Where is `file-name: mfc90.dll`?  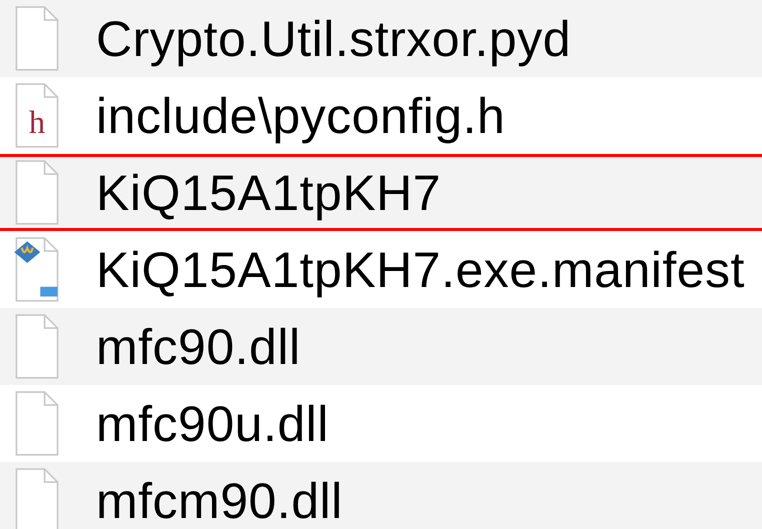
file-name: mfc90.dll is located at coordinates (198, 347).